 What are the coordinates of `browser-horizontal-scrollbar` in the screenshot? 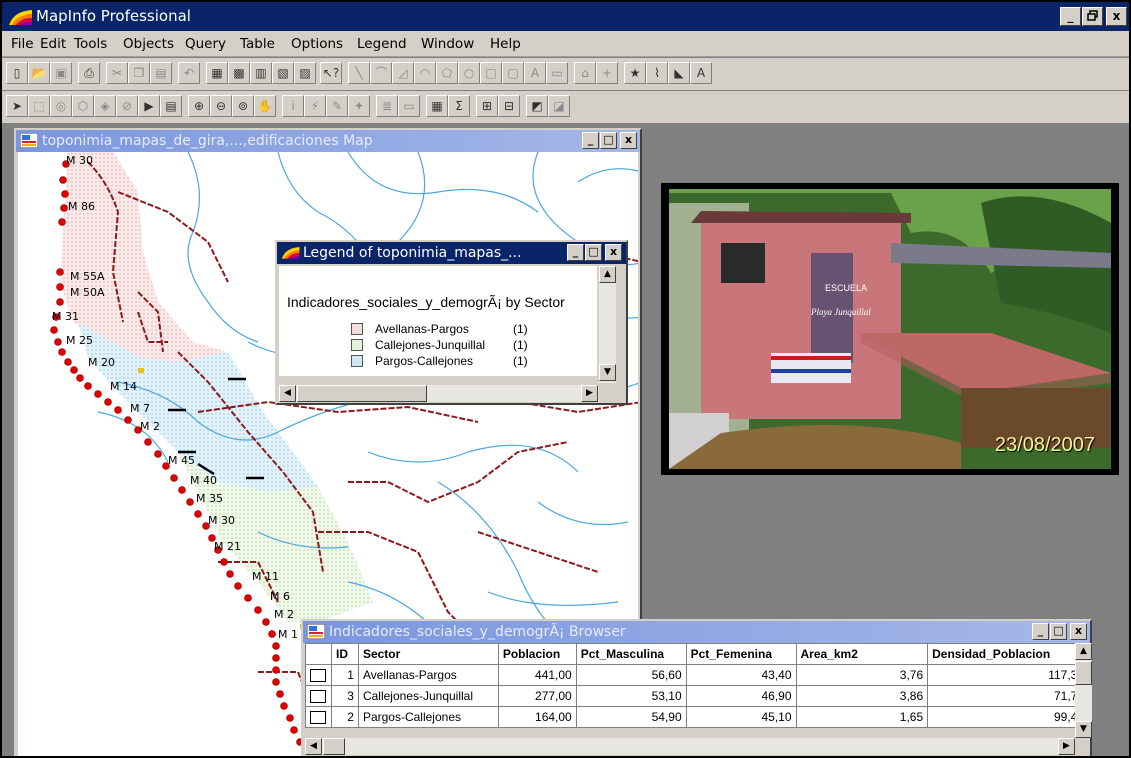 It's located at (690, 746).